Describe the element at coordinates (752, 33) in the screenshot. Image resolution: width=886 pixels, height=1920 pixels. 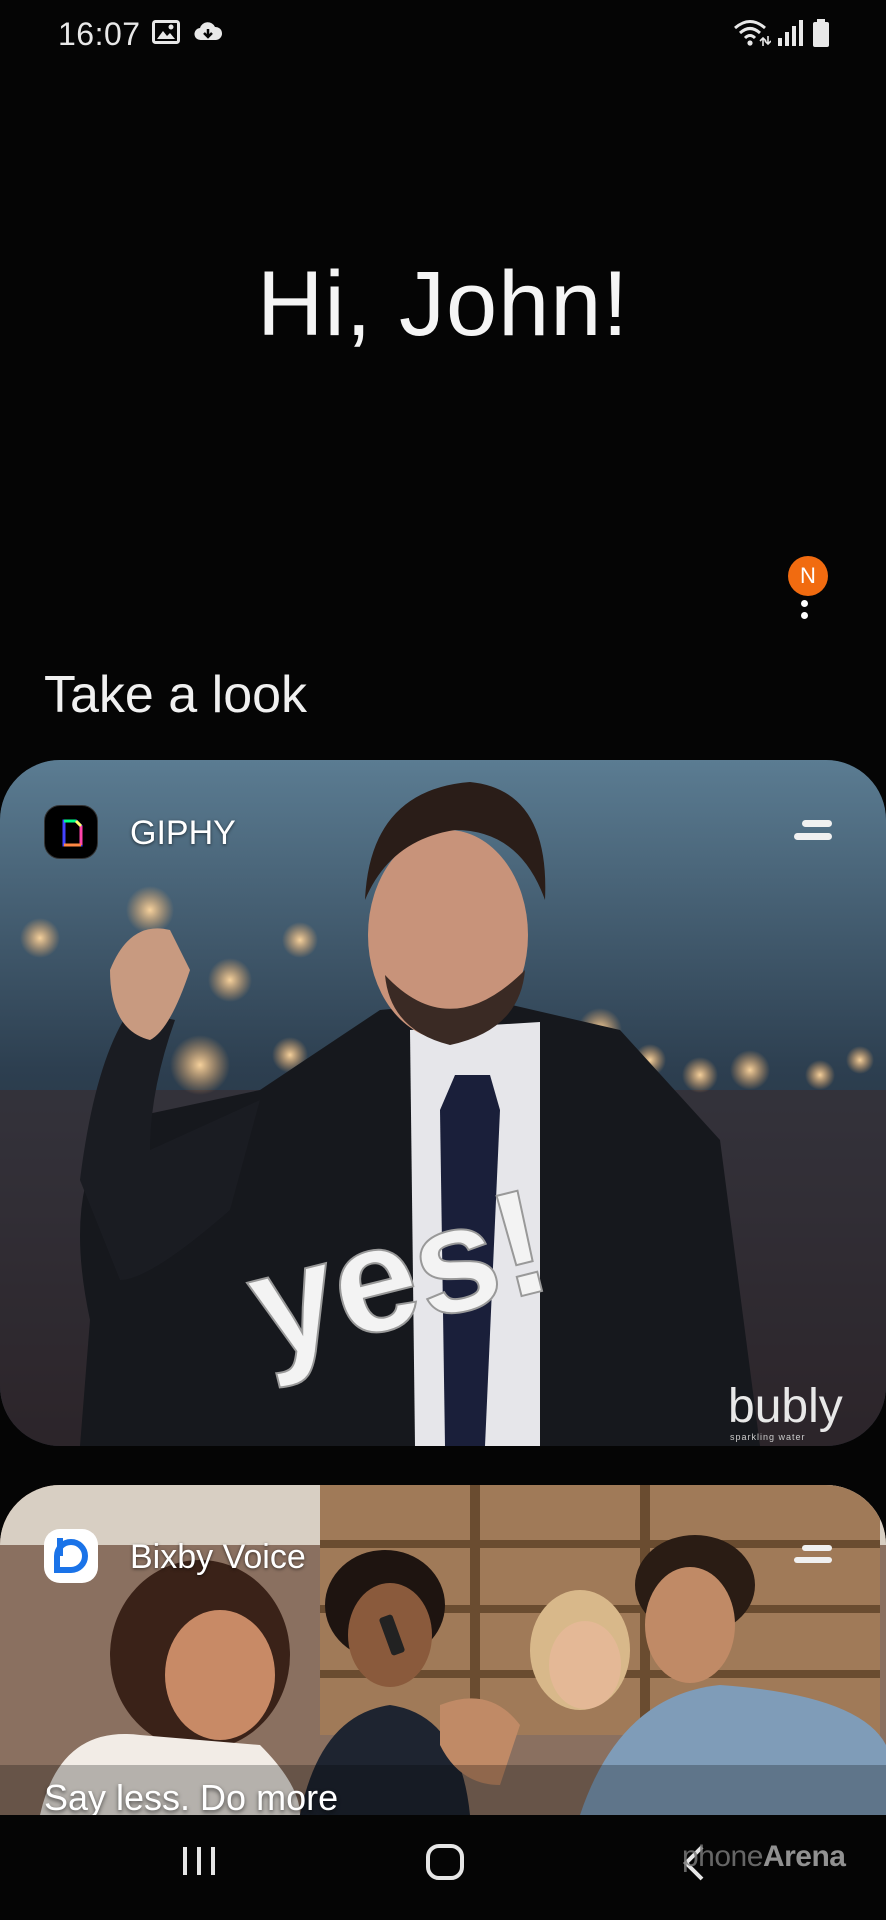
I see `wifi-icon` at that location.